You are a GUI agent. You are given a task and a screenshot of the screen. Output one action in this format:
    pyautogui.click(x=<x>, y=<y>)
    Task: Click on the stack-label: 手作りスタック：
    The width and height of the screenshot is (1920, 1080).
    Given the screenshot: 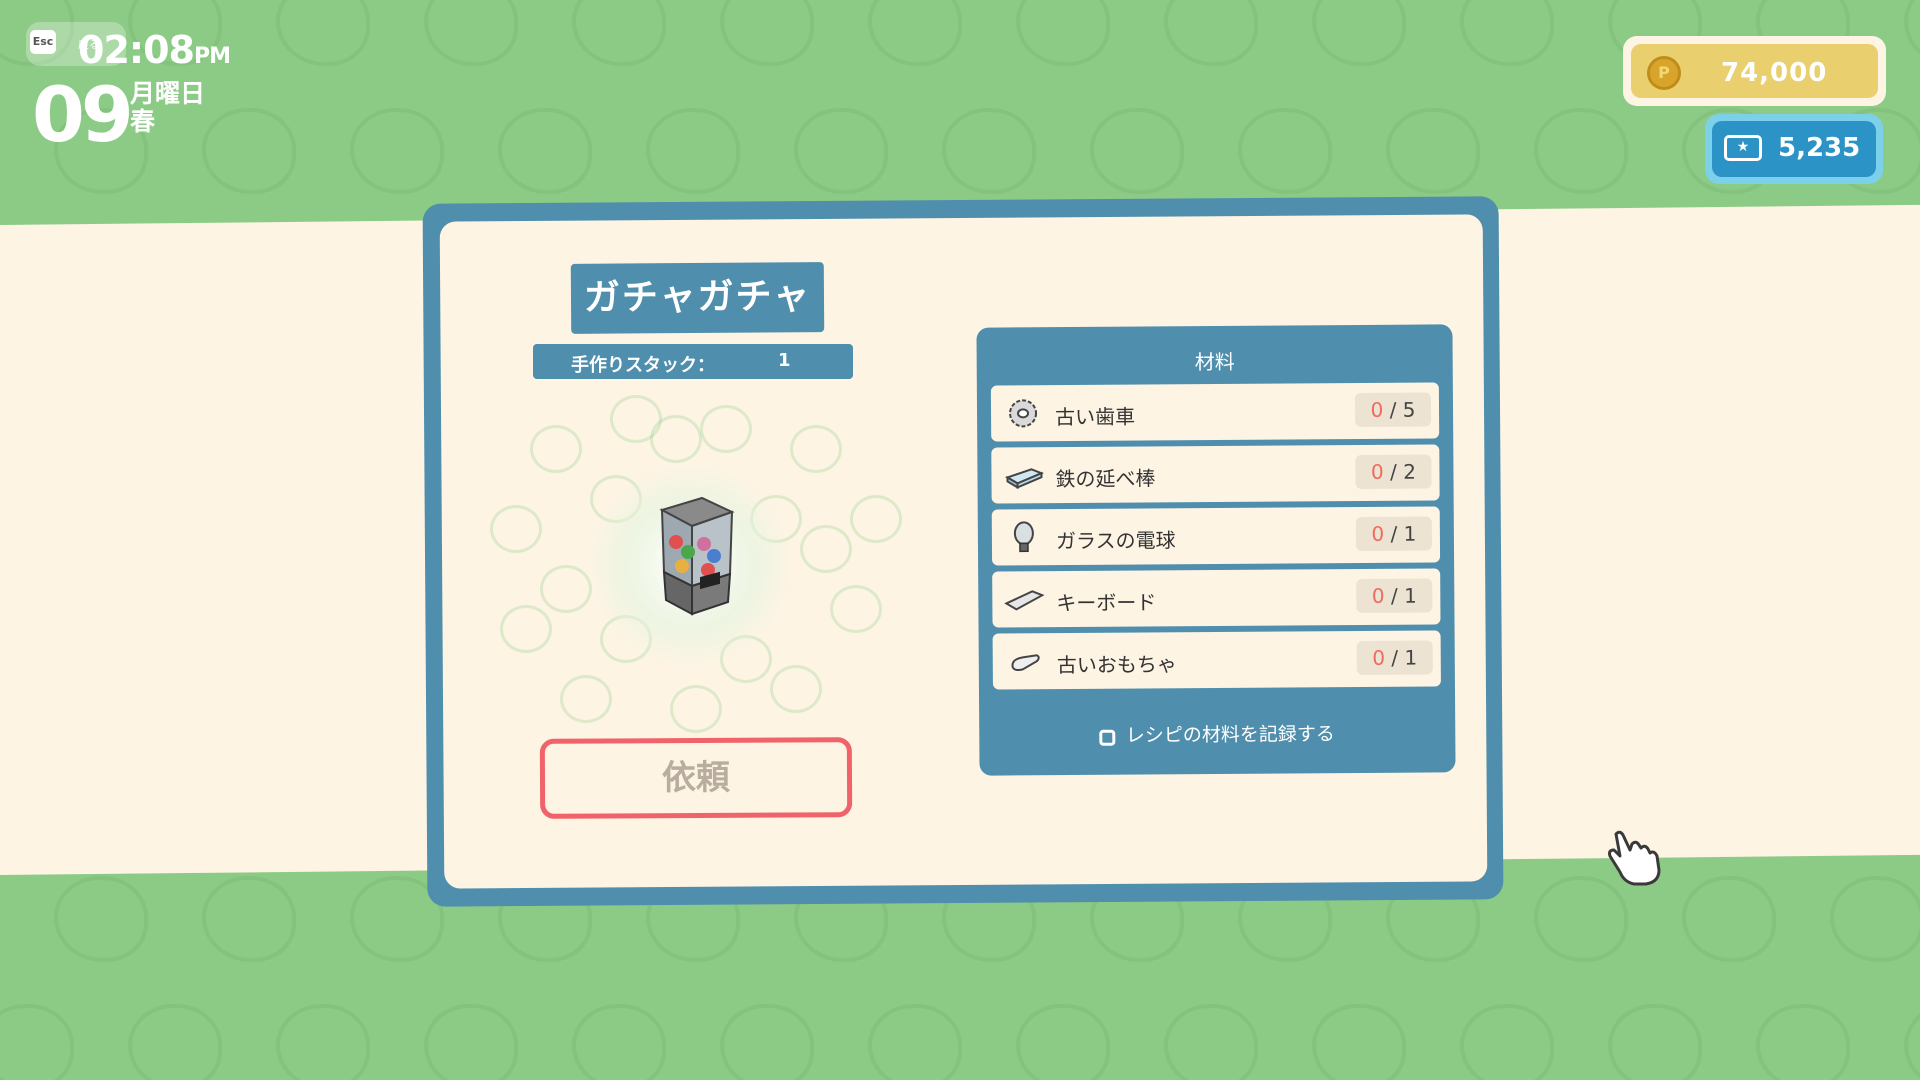 What is the action you would take?
    pyautogui.click(x=643, y=365)
    